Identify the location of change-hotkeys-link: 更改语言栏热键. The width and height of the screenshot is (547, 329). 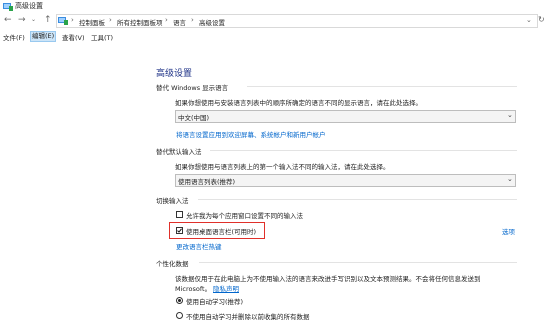
(199, 246).